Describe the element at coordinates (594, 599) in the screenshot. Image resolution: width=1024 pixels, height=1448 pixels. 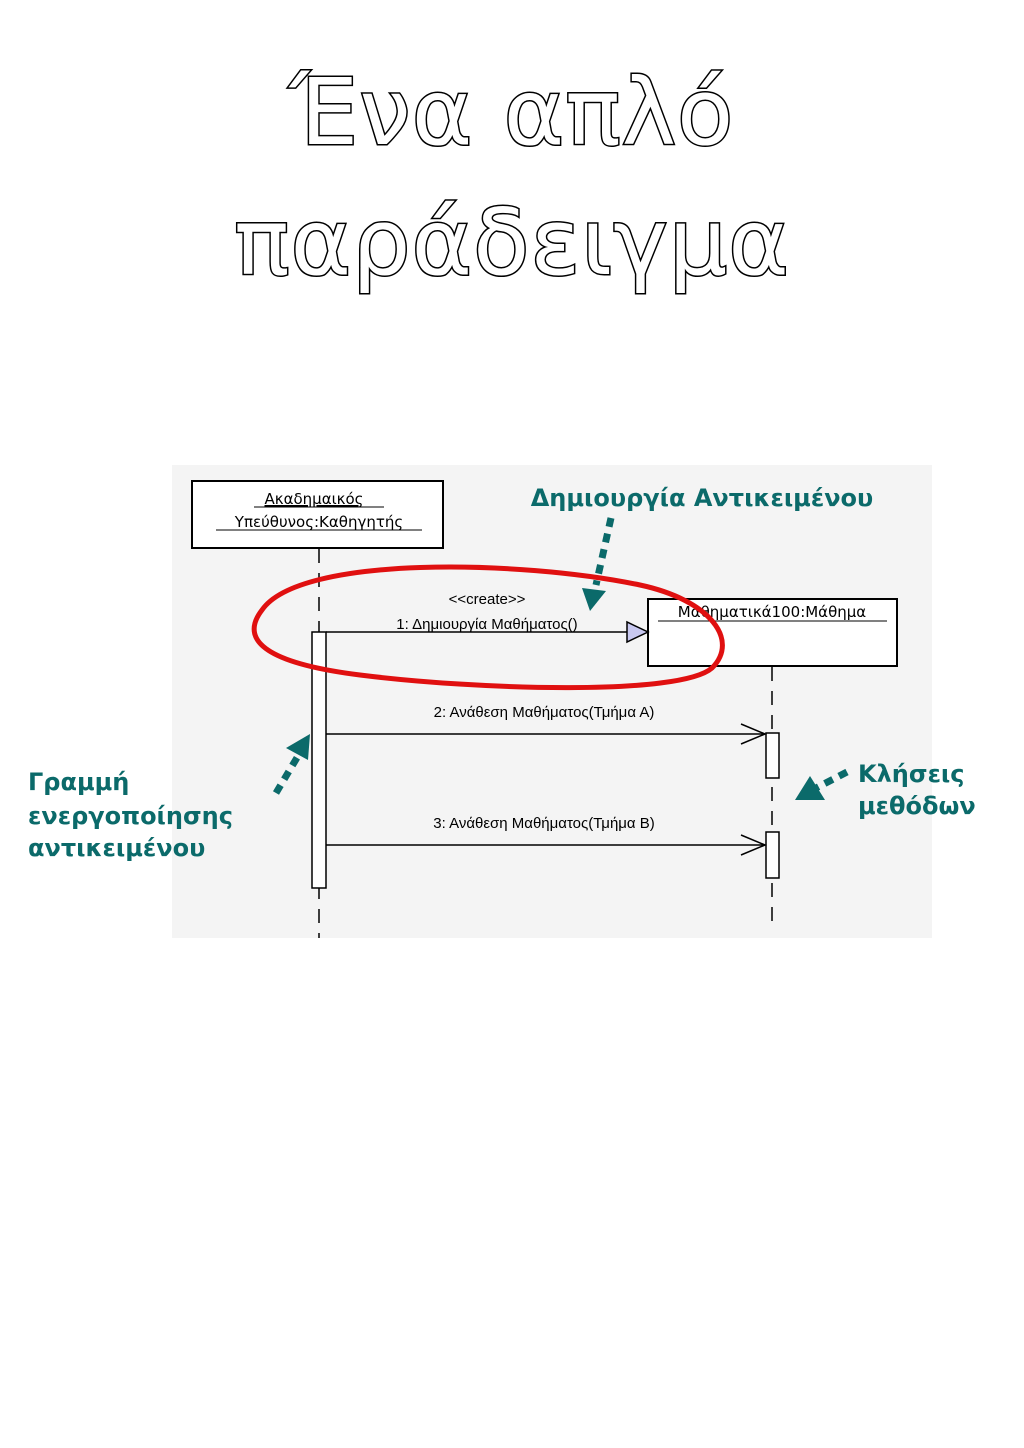
I see `annotation-create-arrowhead-icon` at that location.